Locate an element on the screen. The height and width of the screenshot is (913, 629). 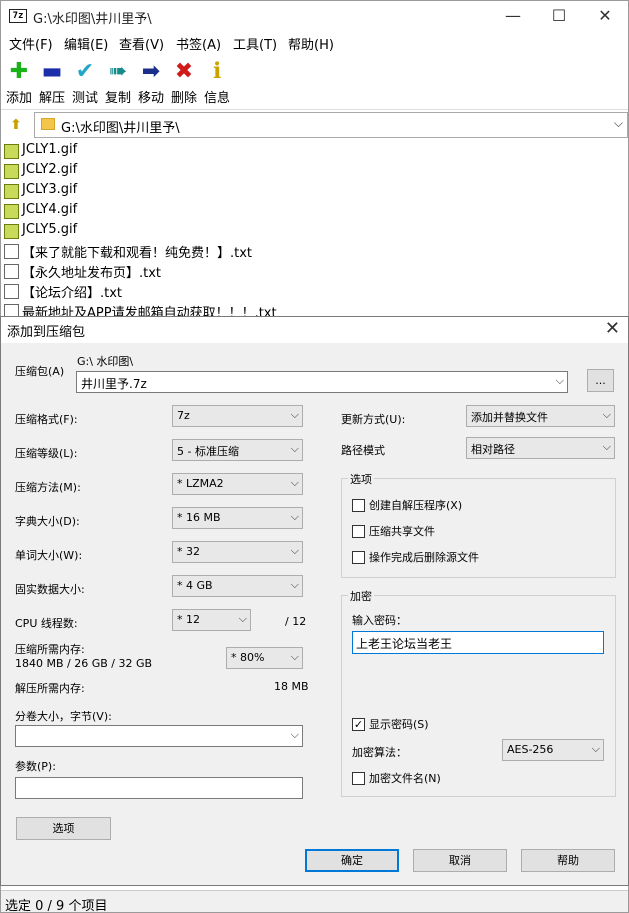
copy-label: 复制 is located at coordinates (117, 98).